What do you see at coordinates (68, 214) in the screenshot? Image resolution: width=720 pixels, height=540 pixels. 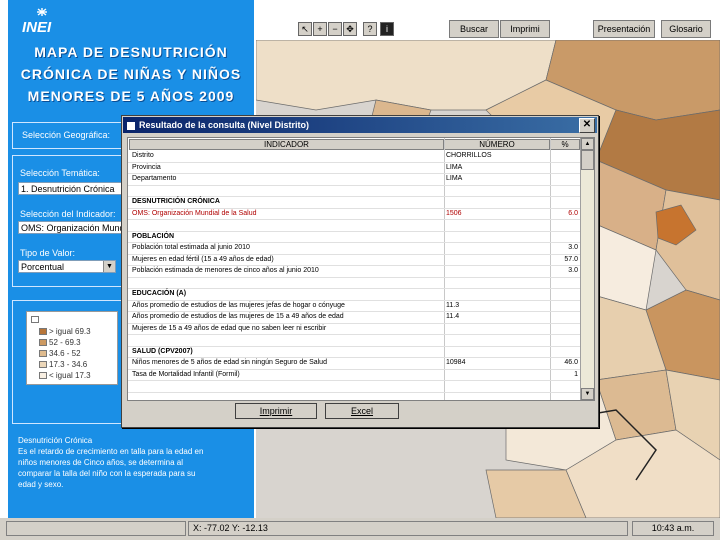 I see `indicator-selection-label: Selección del Indicador:` at bounding box center [68, 214].